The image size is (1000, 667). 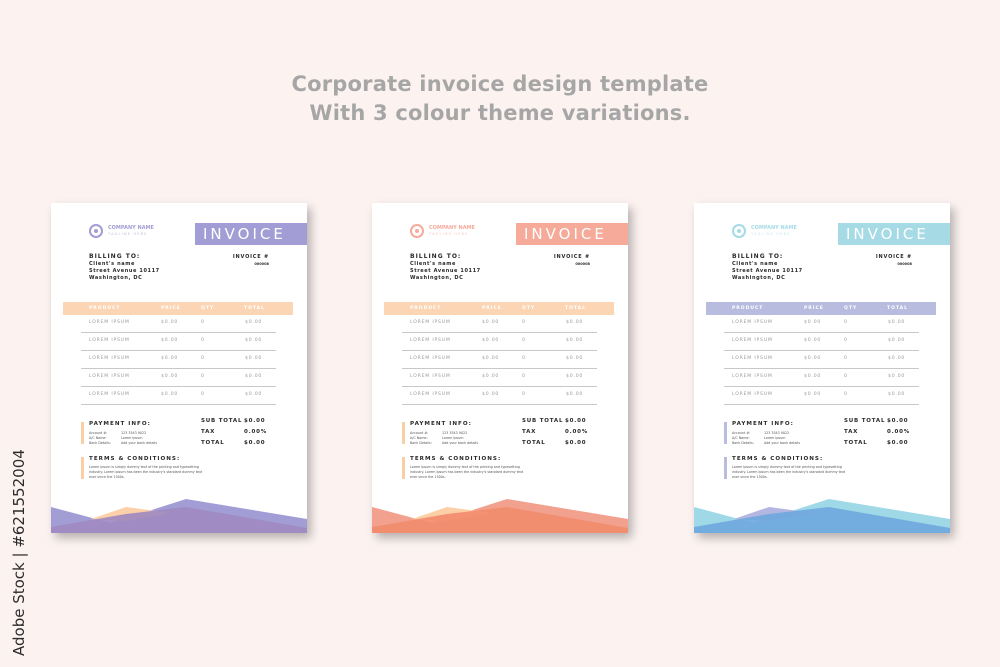 I want to click on total-row: TOTAL $0.00, so click(x=562, y=443).